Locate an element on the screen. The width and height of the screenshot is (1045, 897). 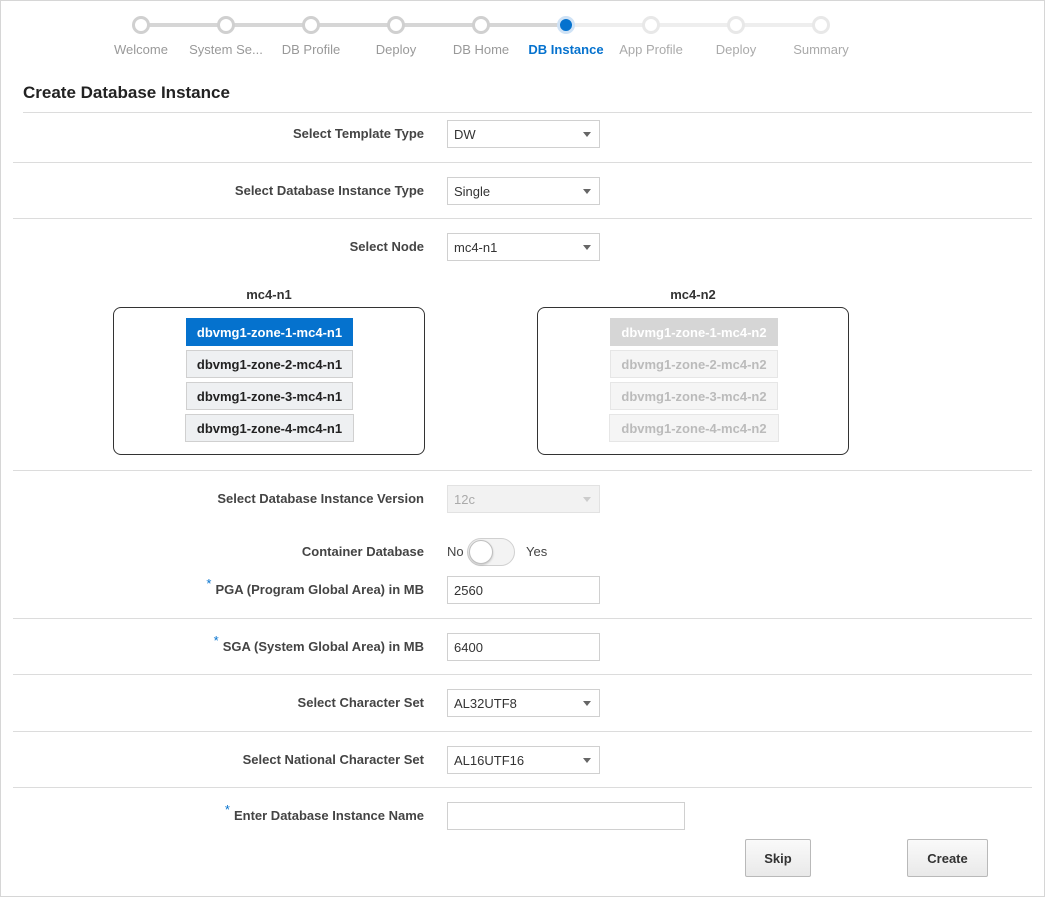
node-row: Select Node mc4-n1 is located at coordinates (523, 247).